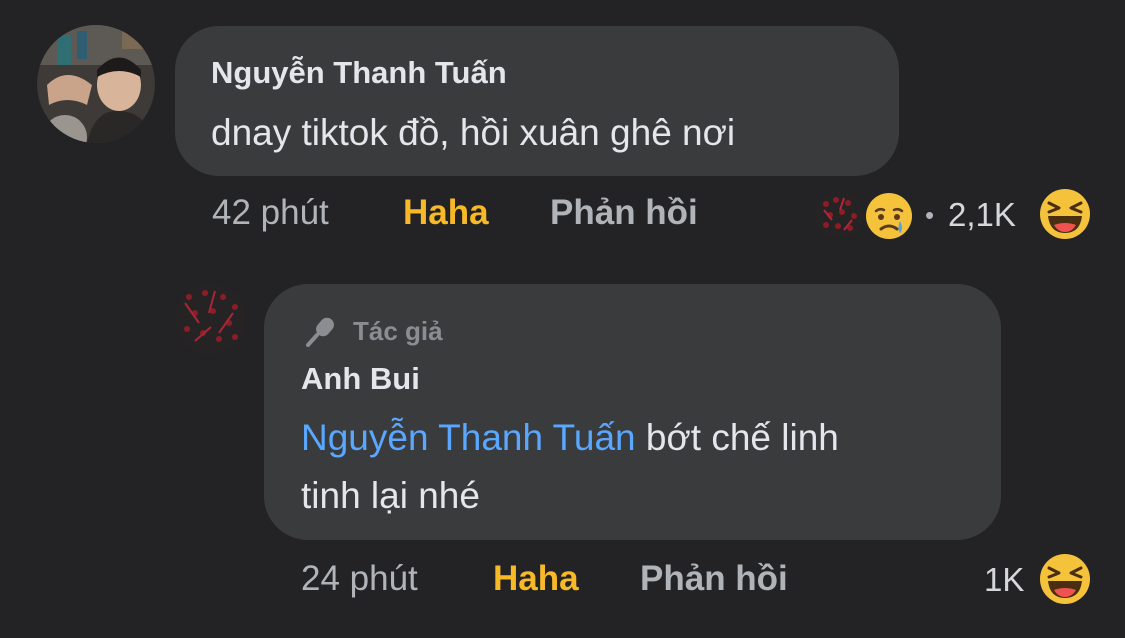  Describe the element at coordinates (359, 579) in the screenshot. I see `reply-timestamp: 24 phút` at that location.